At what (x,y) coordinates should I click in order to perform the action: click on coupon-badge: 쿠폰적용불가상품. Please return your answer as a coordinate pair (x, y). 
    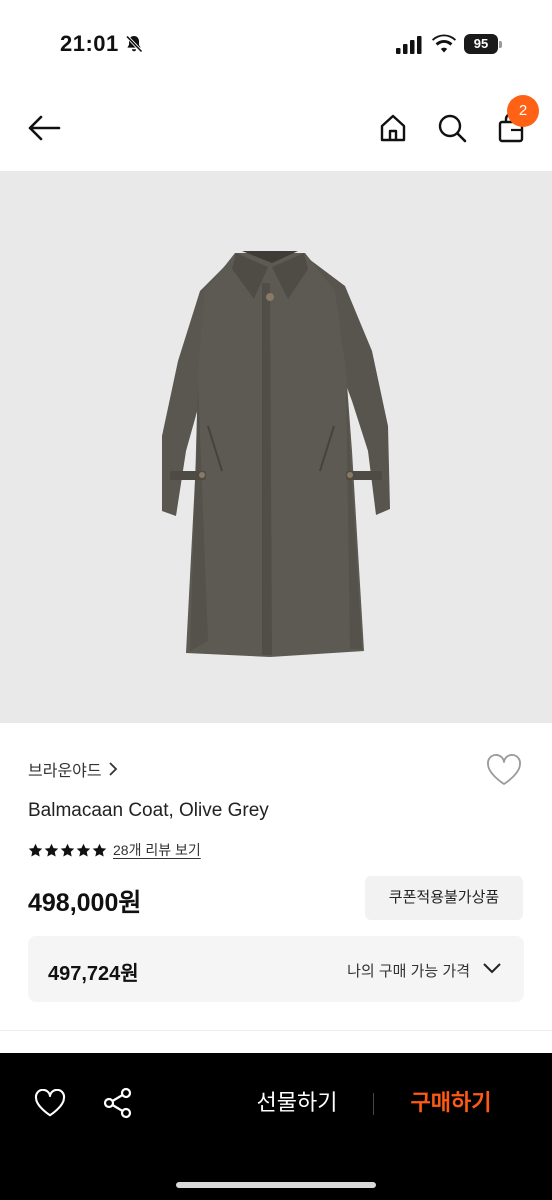
    Looking at the image, I should click on (444, 898).